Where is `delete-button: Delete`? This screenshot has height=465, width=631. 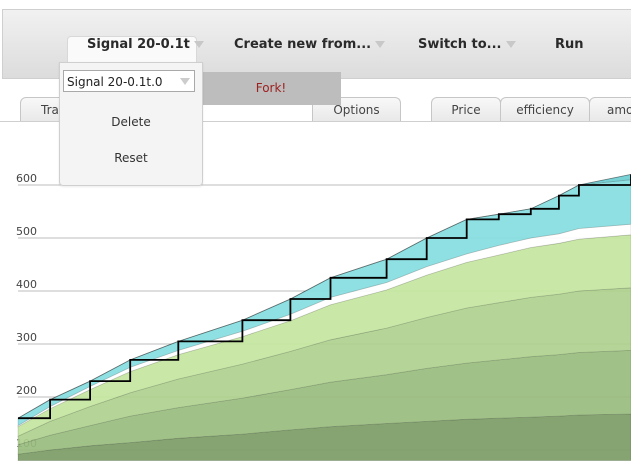
delete-button: Delete is located at coordinates (131, 122).